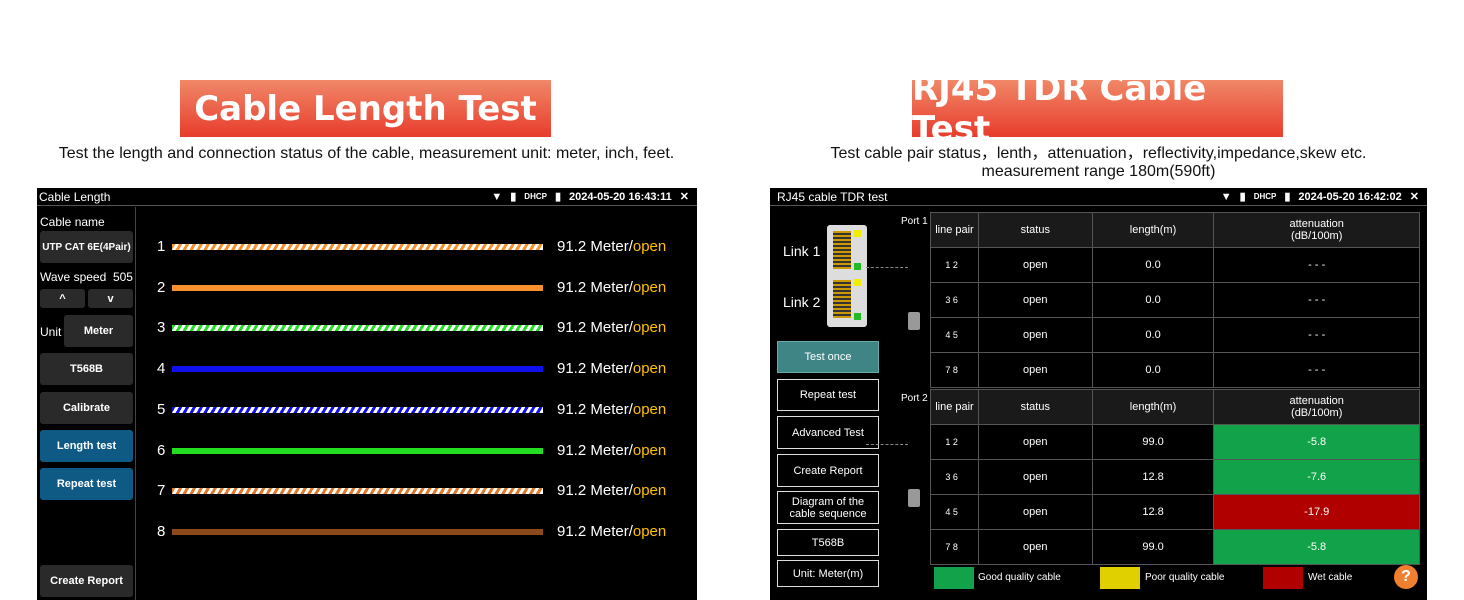 The image size is (1464, 600). I want to click on legend-label: Wet cable, so click(1330, 577).